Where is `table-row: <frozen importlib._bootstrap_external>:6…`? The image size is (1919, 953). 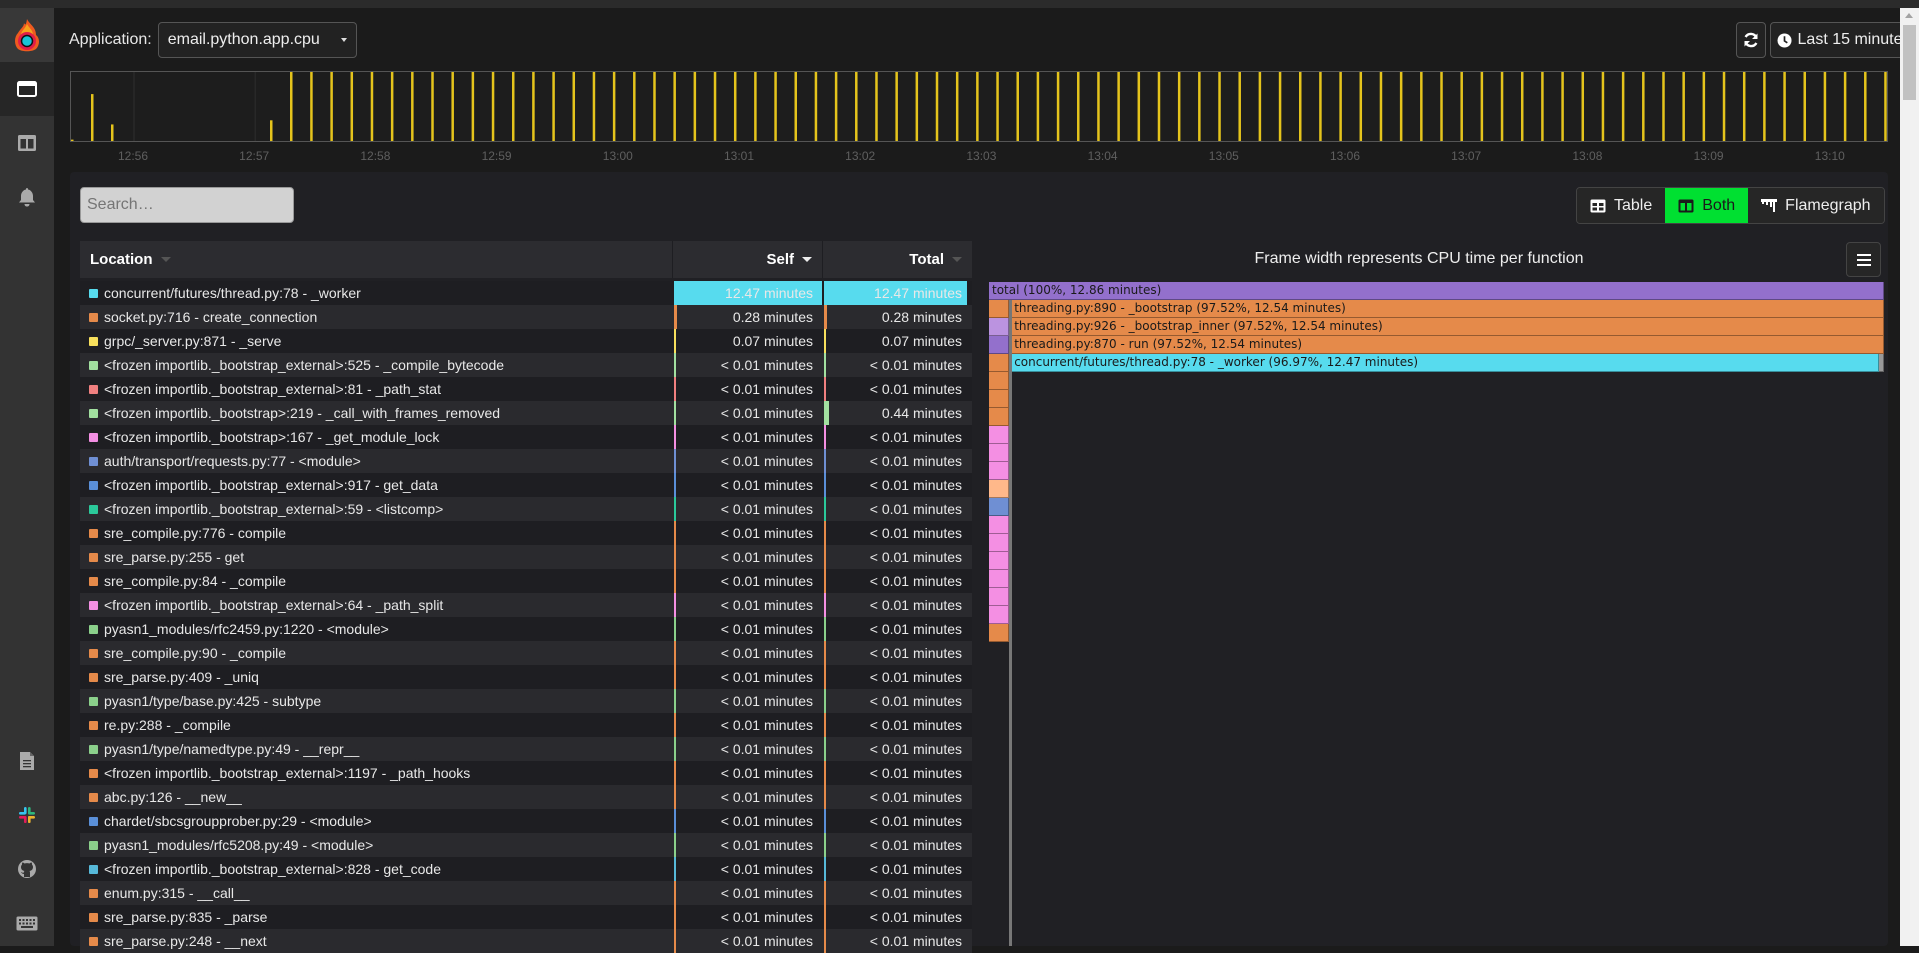
table-row: <frozen importlib._bootstrap_external>:6… is located at coordinates (526, 605).